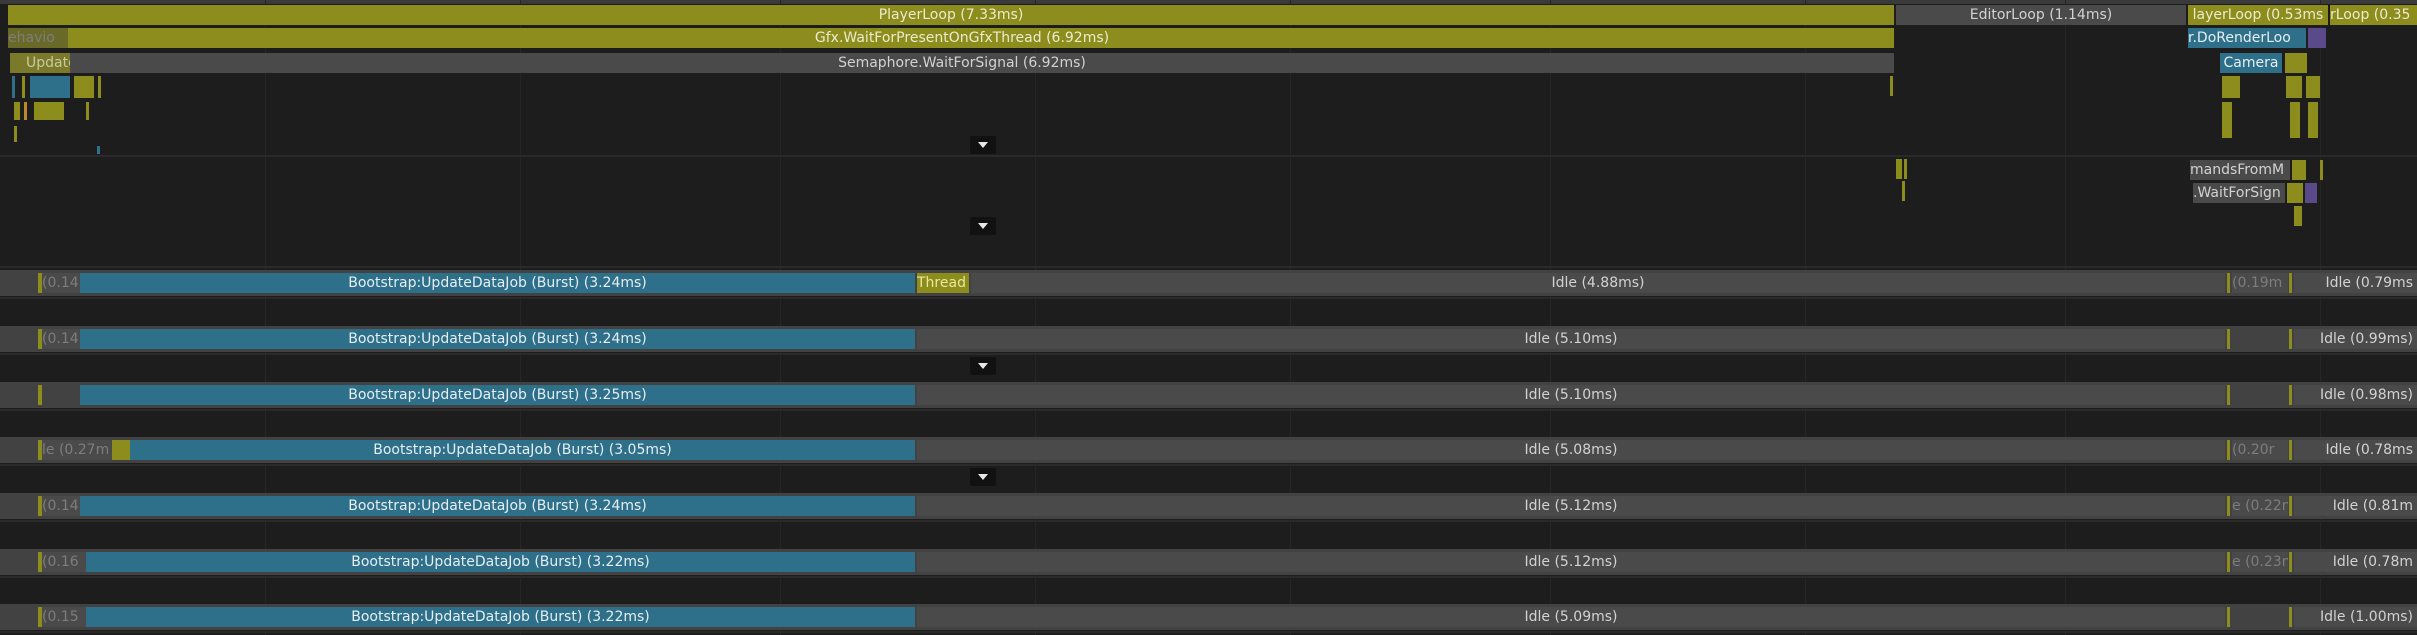 The image size is (2417, 635). I want to click on gfx-wait-bar: Gfx.WaitForPresentOnGfxThread (6.92ms), so click(962, 38).